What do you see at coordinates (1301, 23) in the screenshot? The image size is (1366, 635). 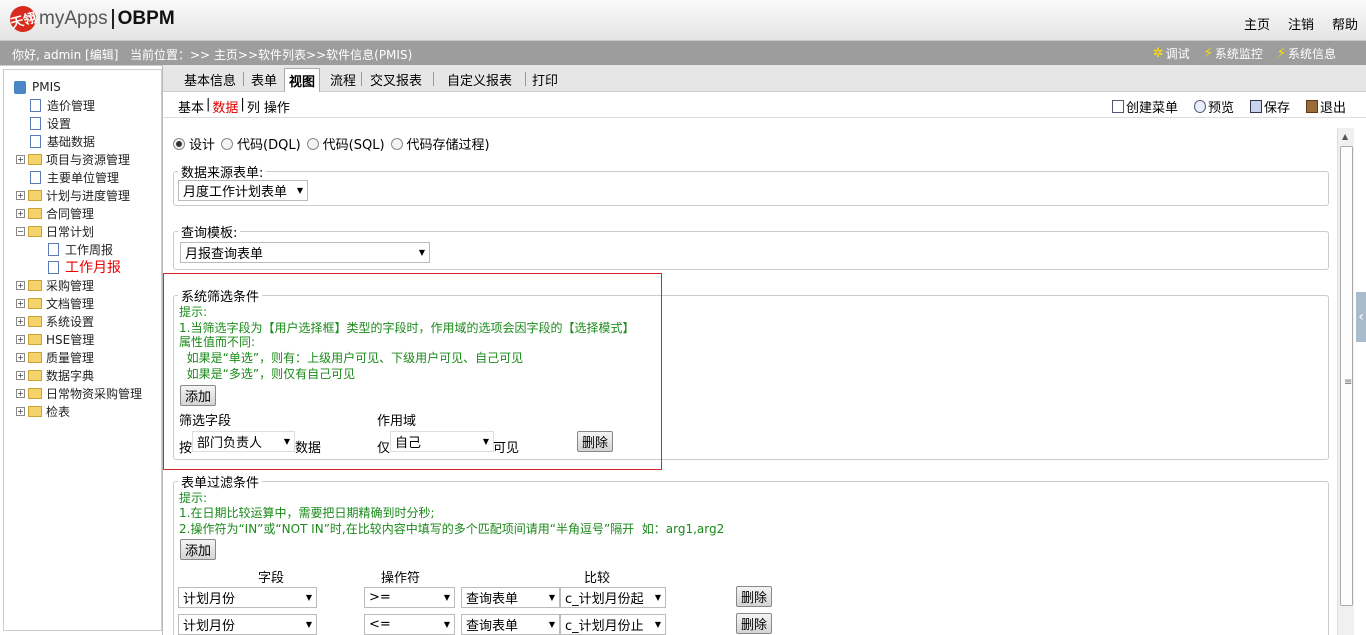 I see `logout-link: 注销` at bounding box center [1301, 23].